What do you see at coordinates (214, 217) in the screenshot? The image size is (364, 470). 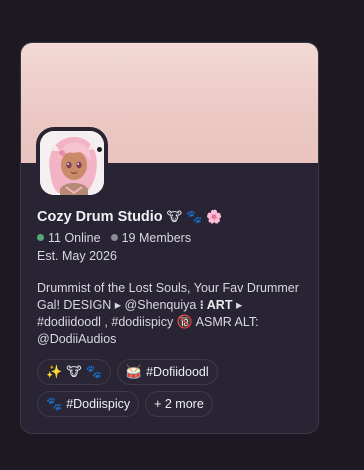 I see `flower-emoji: 🌸` at bounding box center [214, 217].